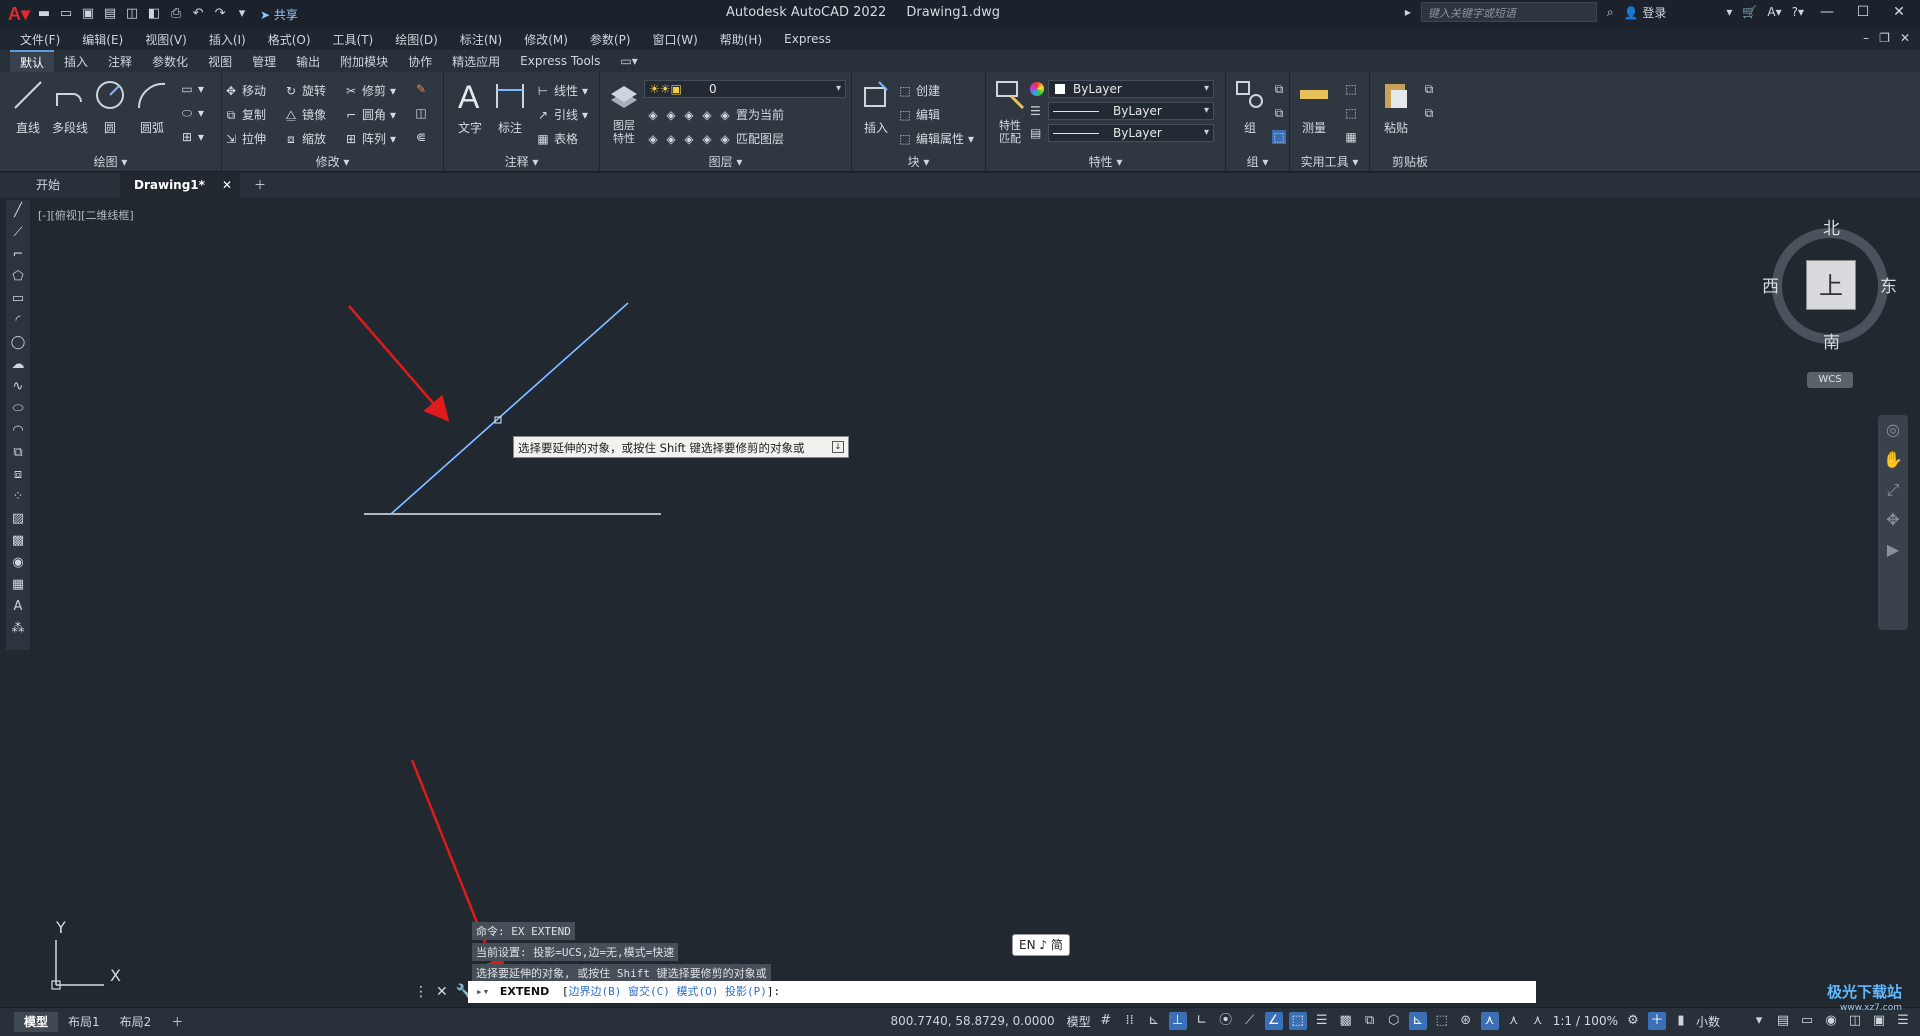 This screenshot has width=1920, height=1036. I want to click on leader-tool: ↗ 引线 ▾, so click(562, 114).